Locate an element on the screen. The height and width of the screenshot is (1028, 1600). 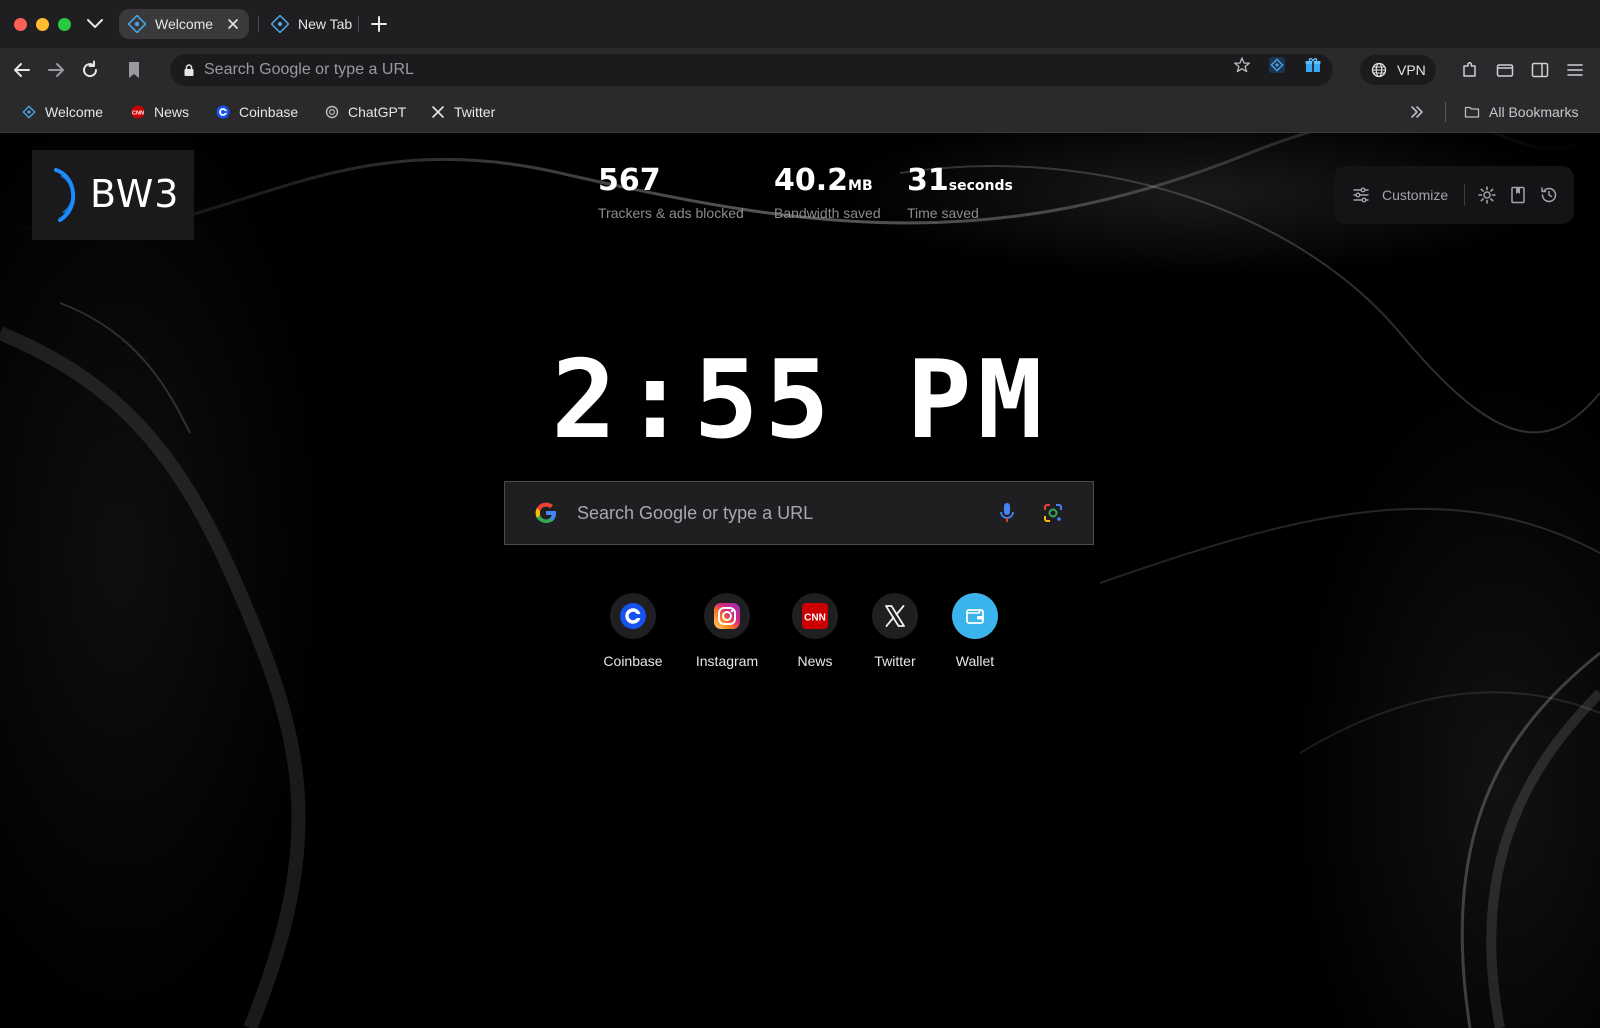
stat-time-saved: 31seconds Time saved is located at coordinates (960, 192).